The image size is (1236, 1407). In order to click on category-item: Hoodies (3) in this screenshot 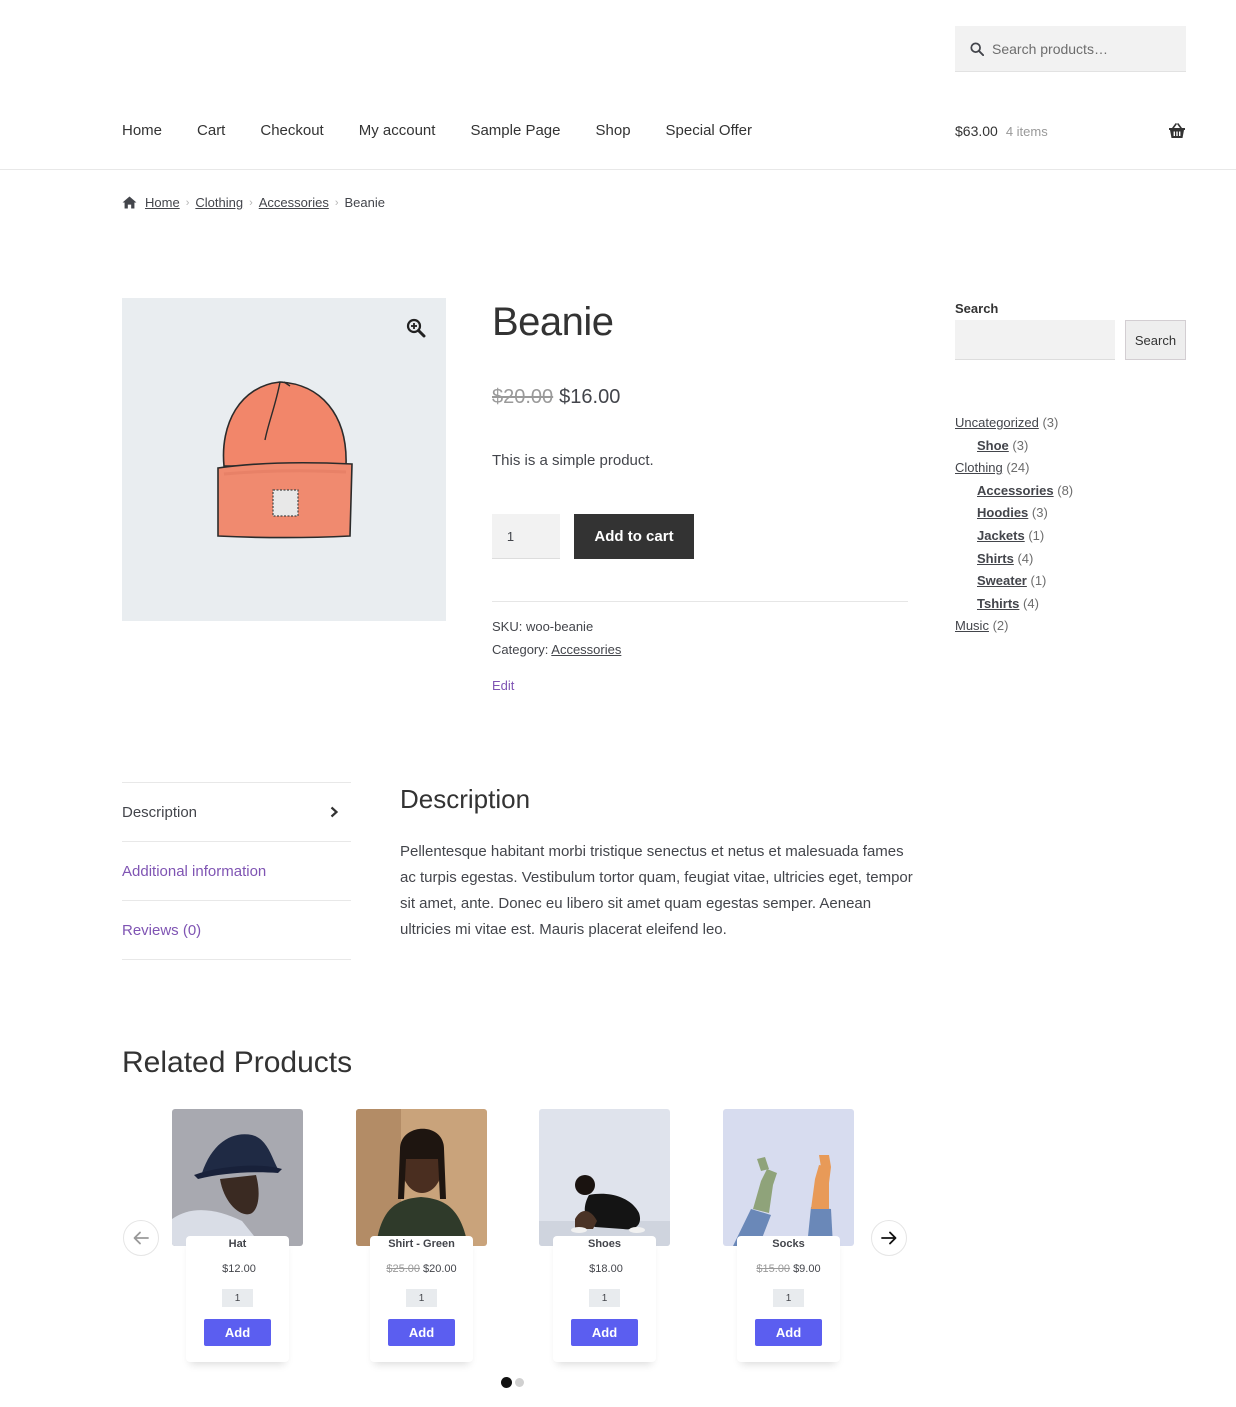, I will do `click(1070, 513)`.